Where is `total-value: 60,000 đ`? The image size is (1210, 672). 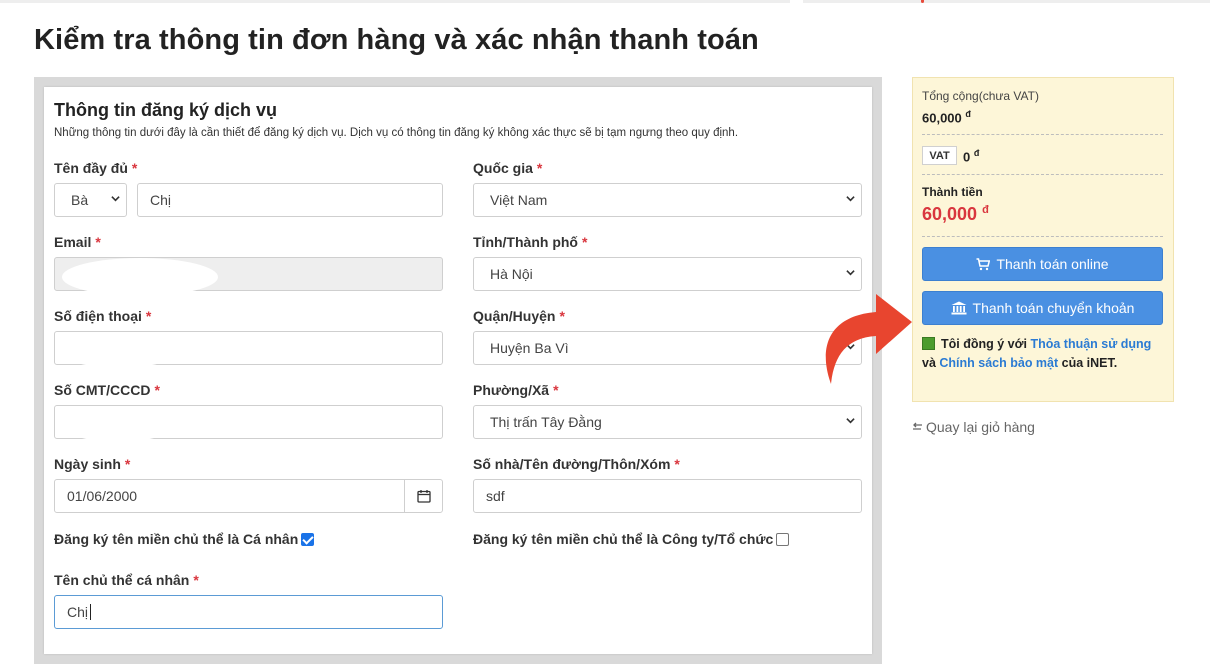 total-value: 60,000 đ is located at coordinates (955, 214).